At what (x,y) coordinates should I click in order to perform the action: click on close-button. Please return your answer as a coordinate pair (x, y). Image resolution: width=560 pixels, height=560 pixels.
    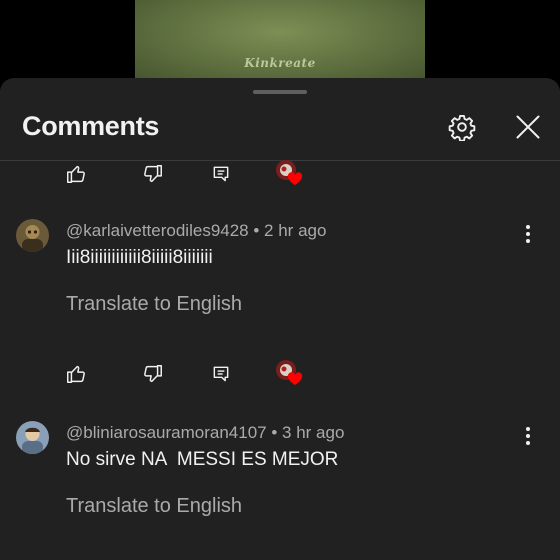
    Looking at the image, I should click on (528, 127).